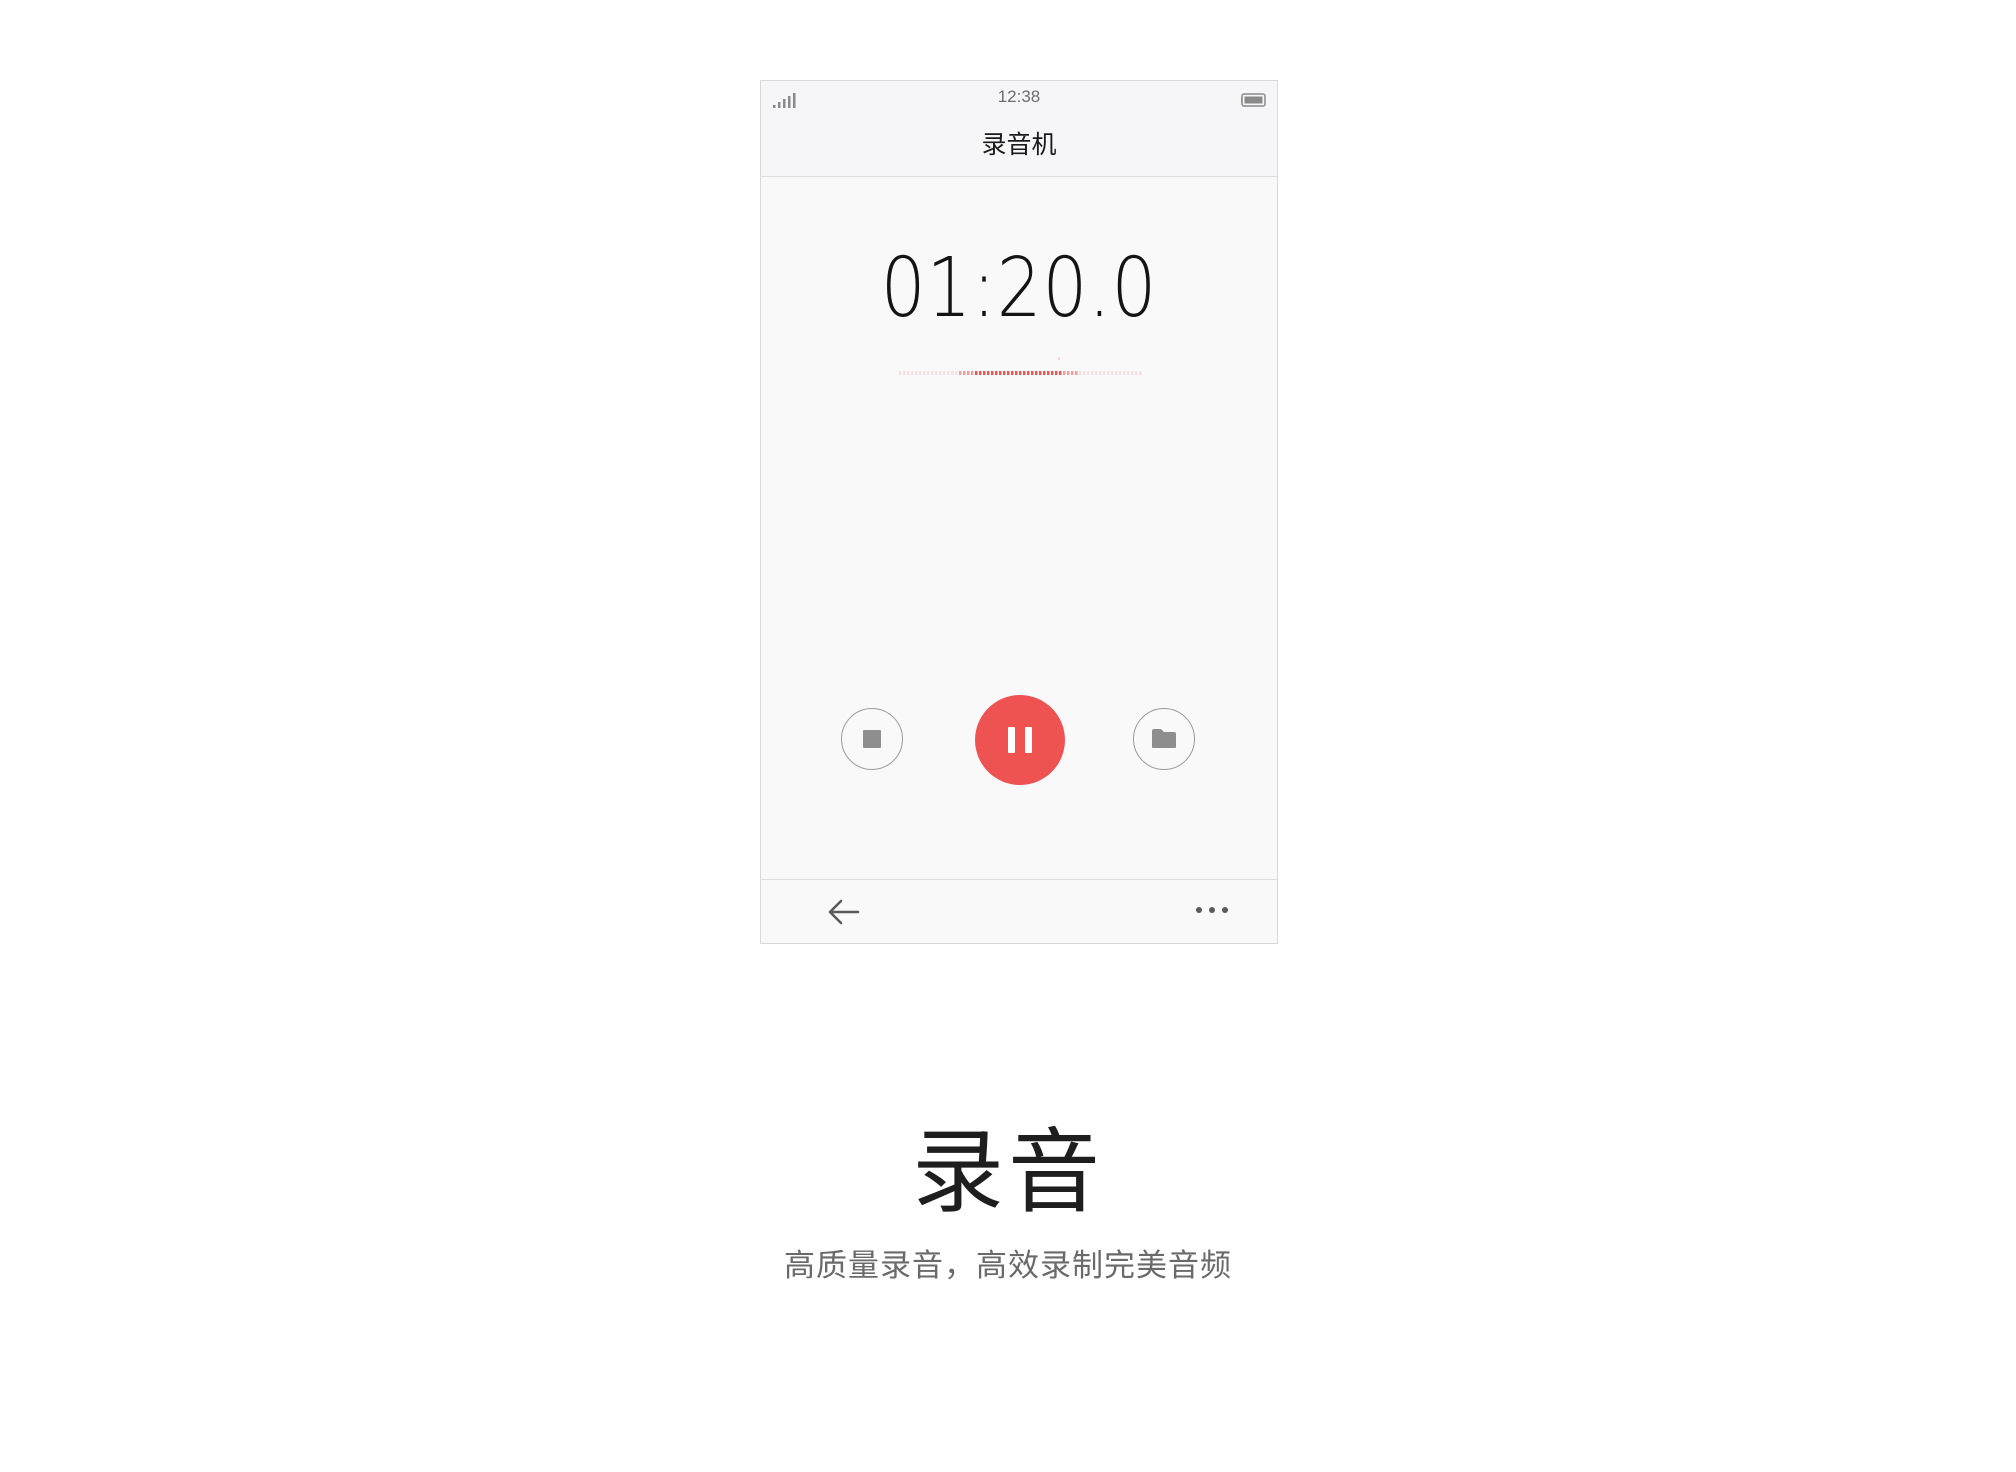 The image size is (2016, 1472). I want to click on folder-icon, so click(1164, 738).